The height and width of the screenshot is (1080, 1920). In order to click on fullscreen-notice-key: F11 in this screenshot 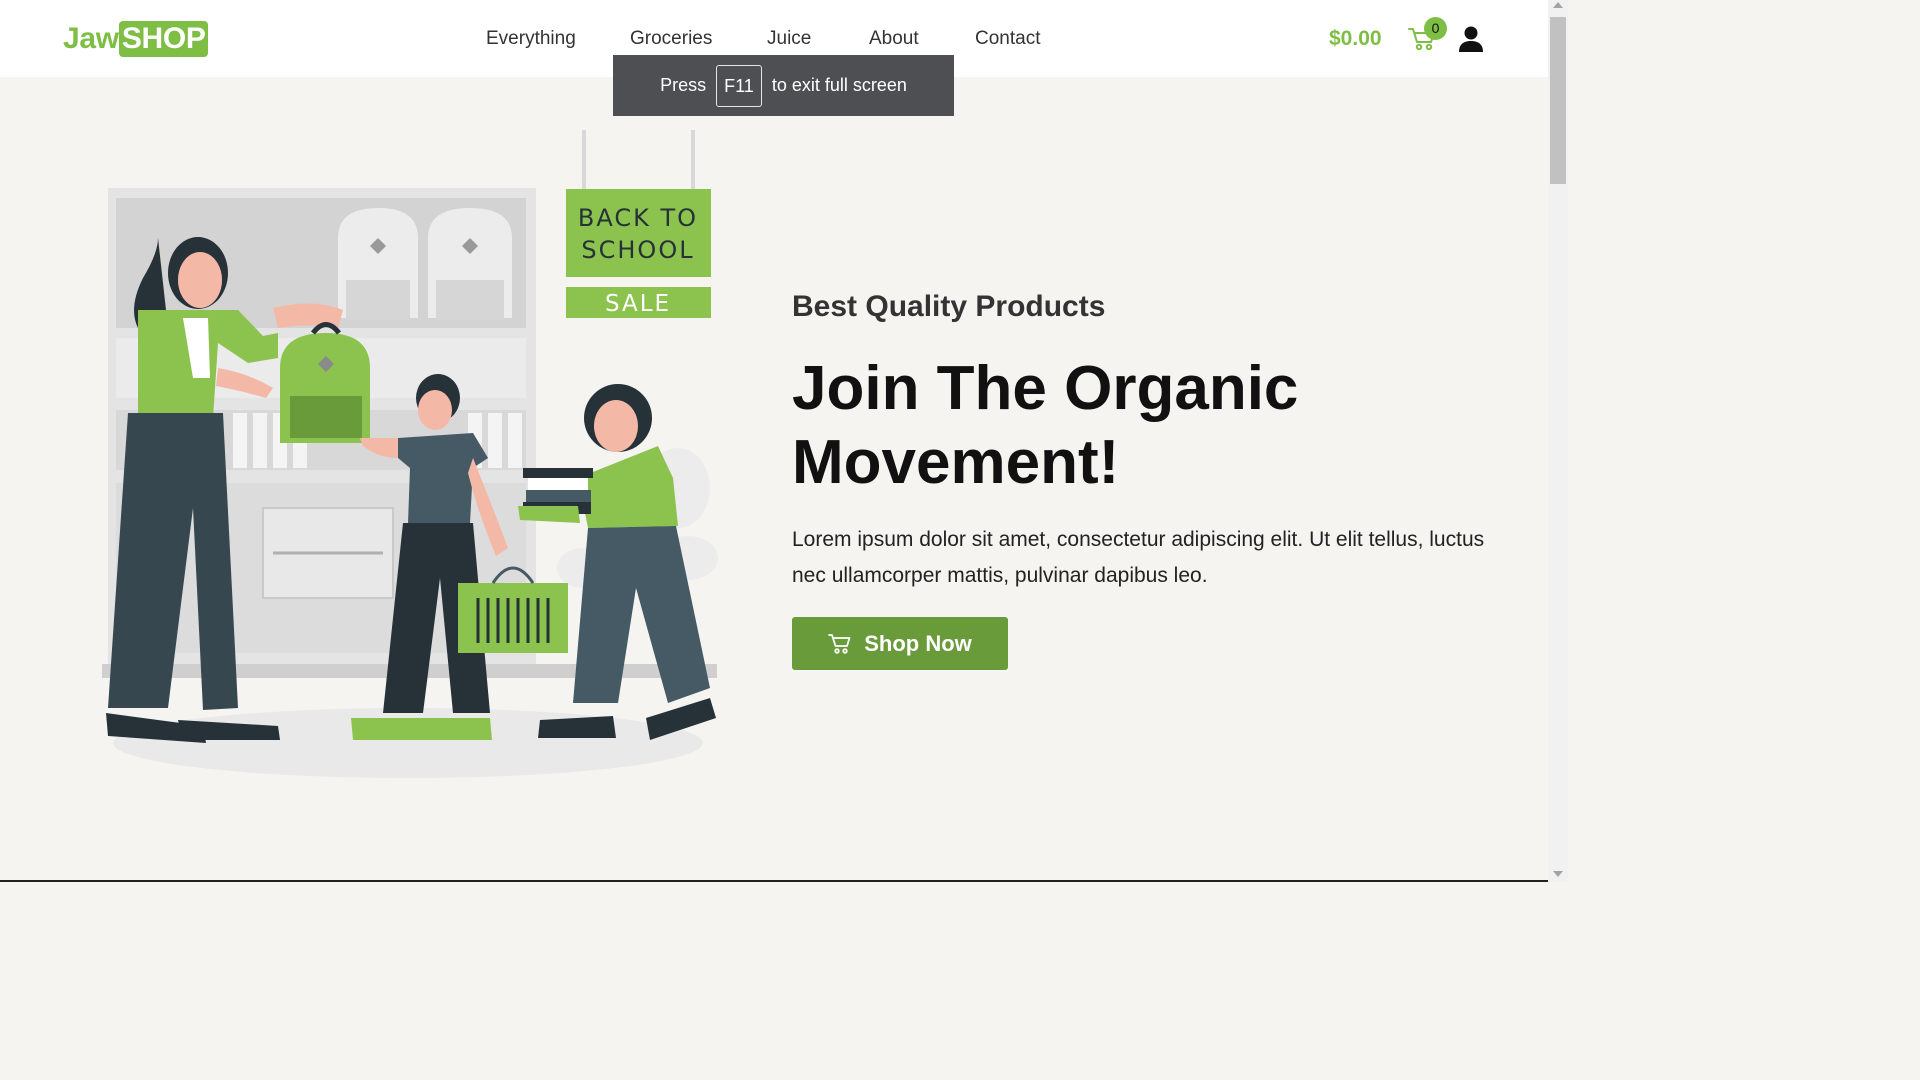, I will do `click(739, 85)`.